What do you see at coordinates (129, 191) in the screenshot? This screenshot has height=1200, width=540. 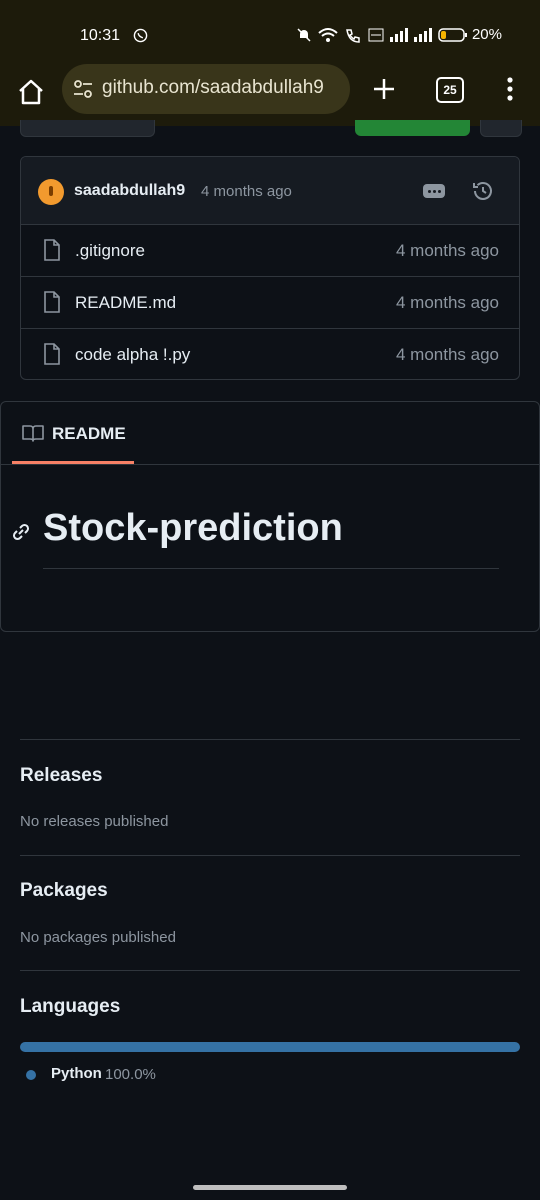 I see `commit-author: saadabdullah9` at bounding box center [129, 191].